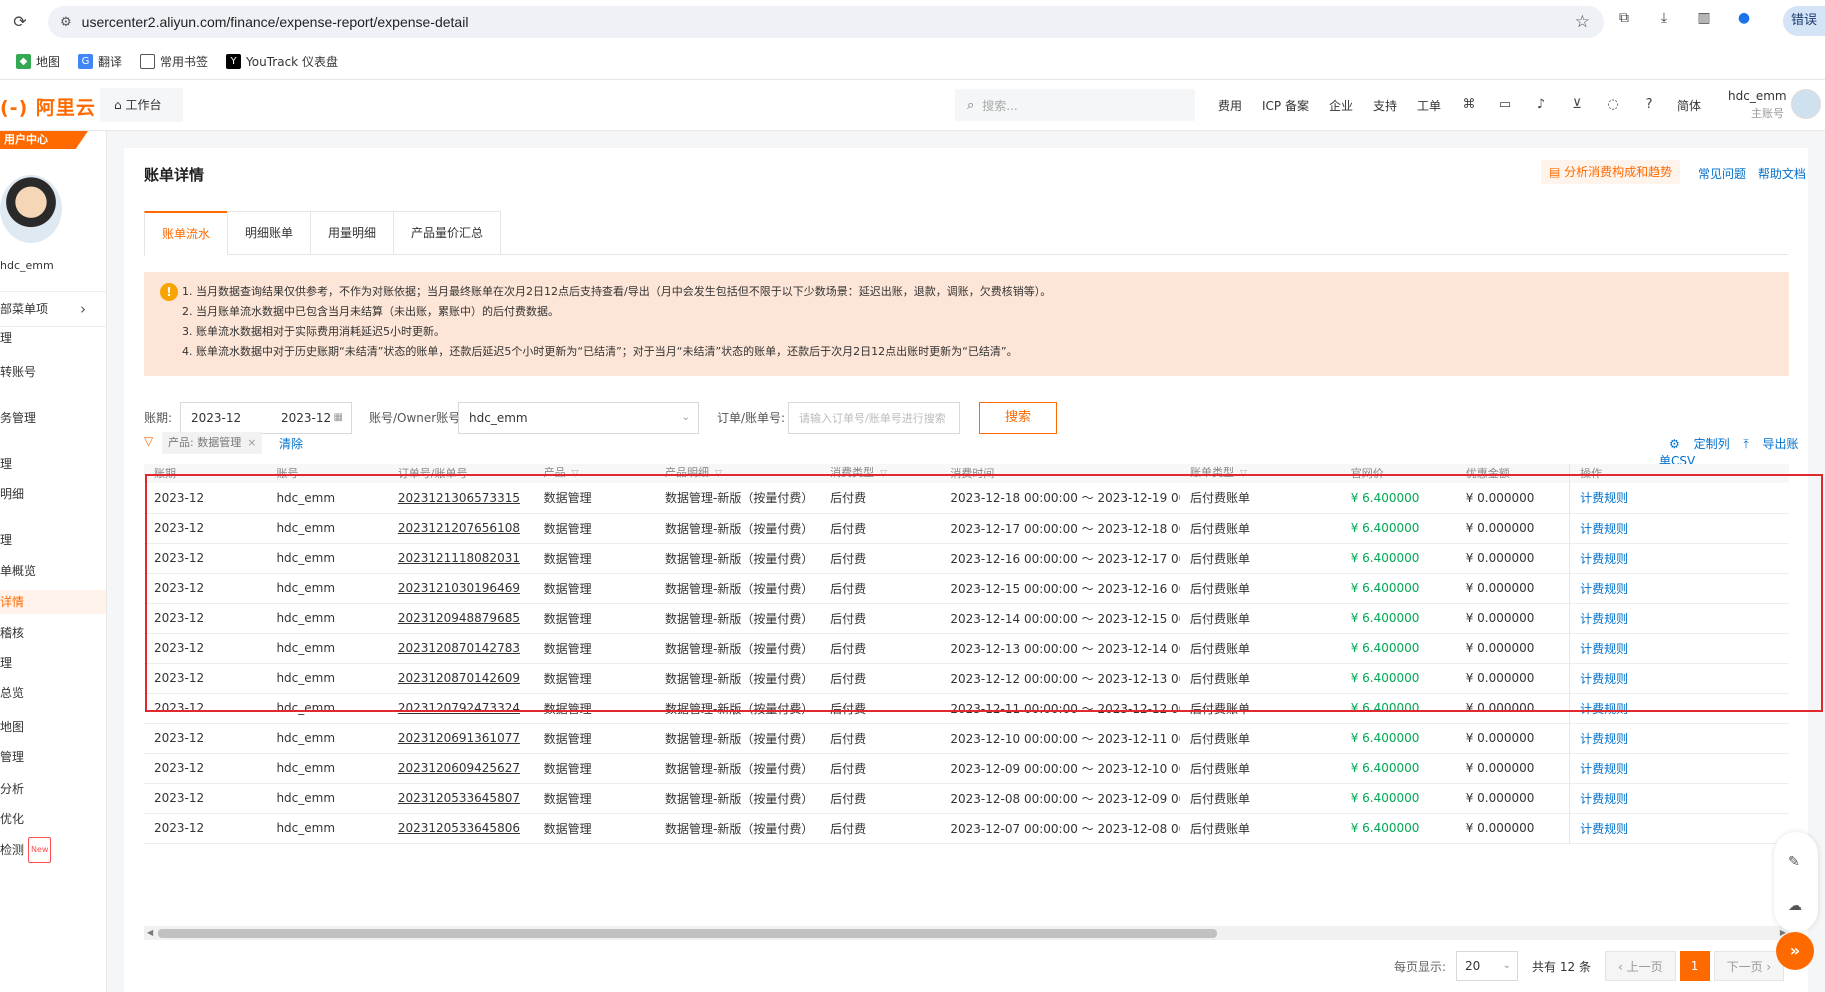  Describe the element at coordinates (48, 106) in the screenshot. I see `aliyun-logo: (-) 阿里云` at that location.